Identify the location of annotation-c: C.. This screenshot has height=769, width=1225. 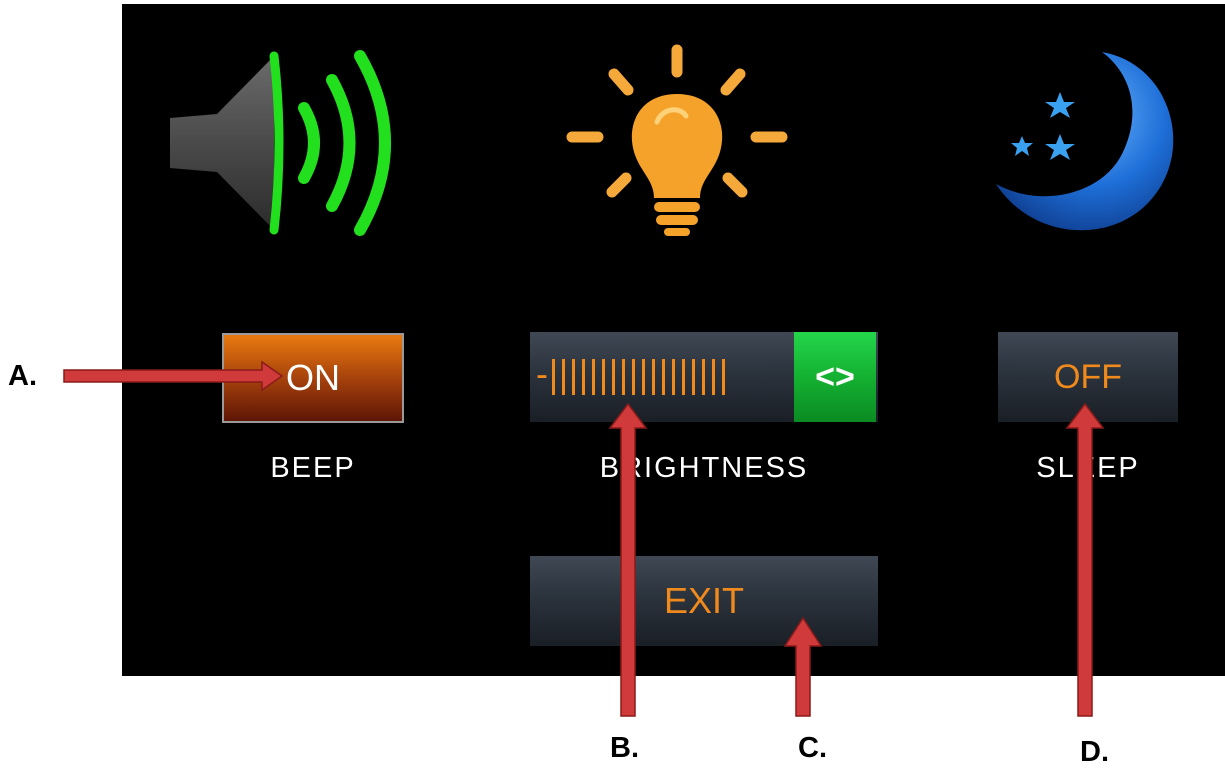
(812, 748).